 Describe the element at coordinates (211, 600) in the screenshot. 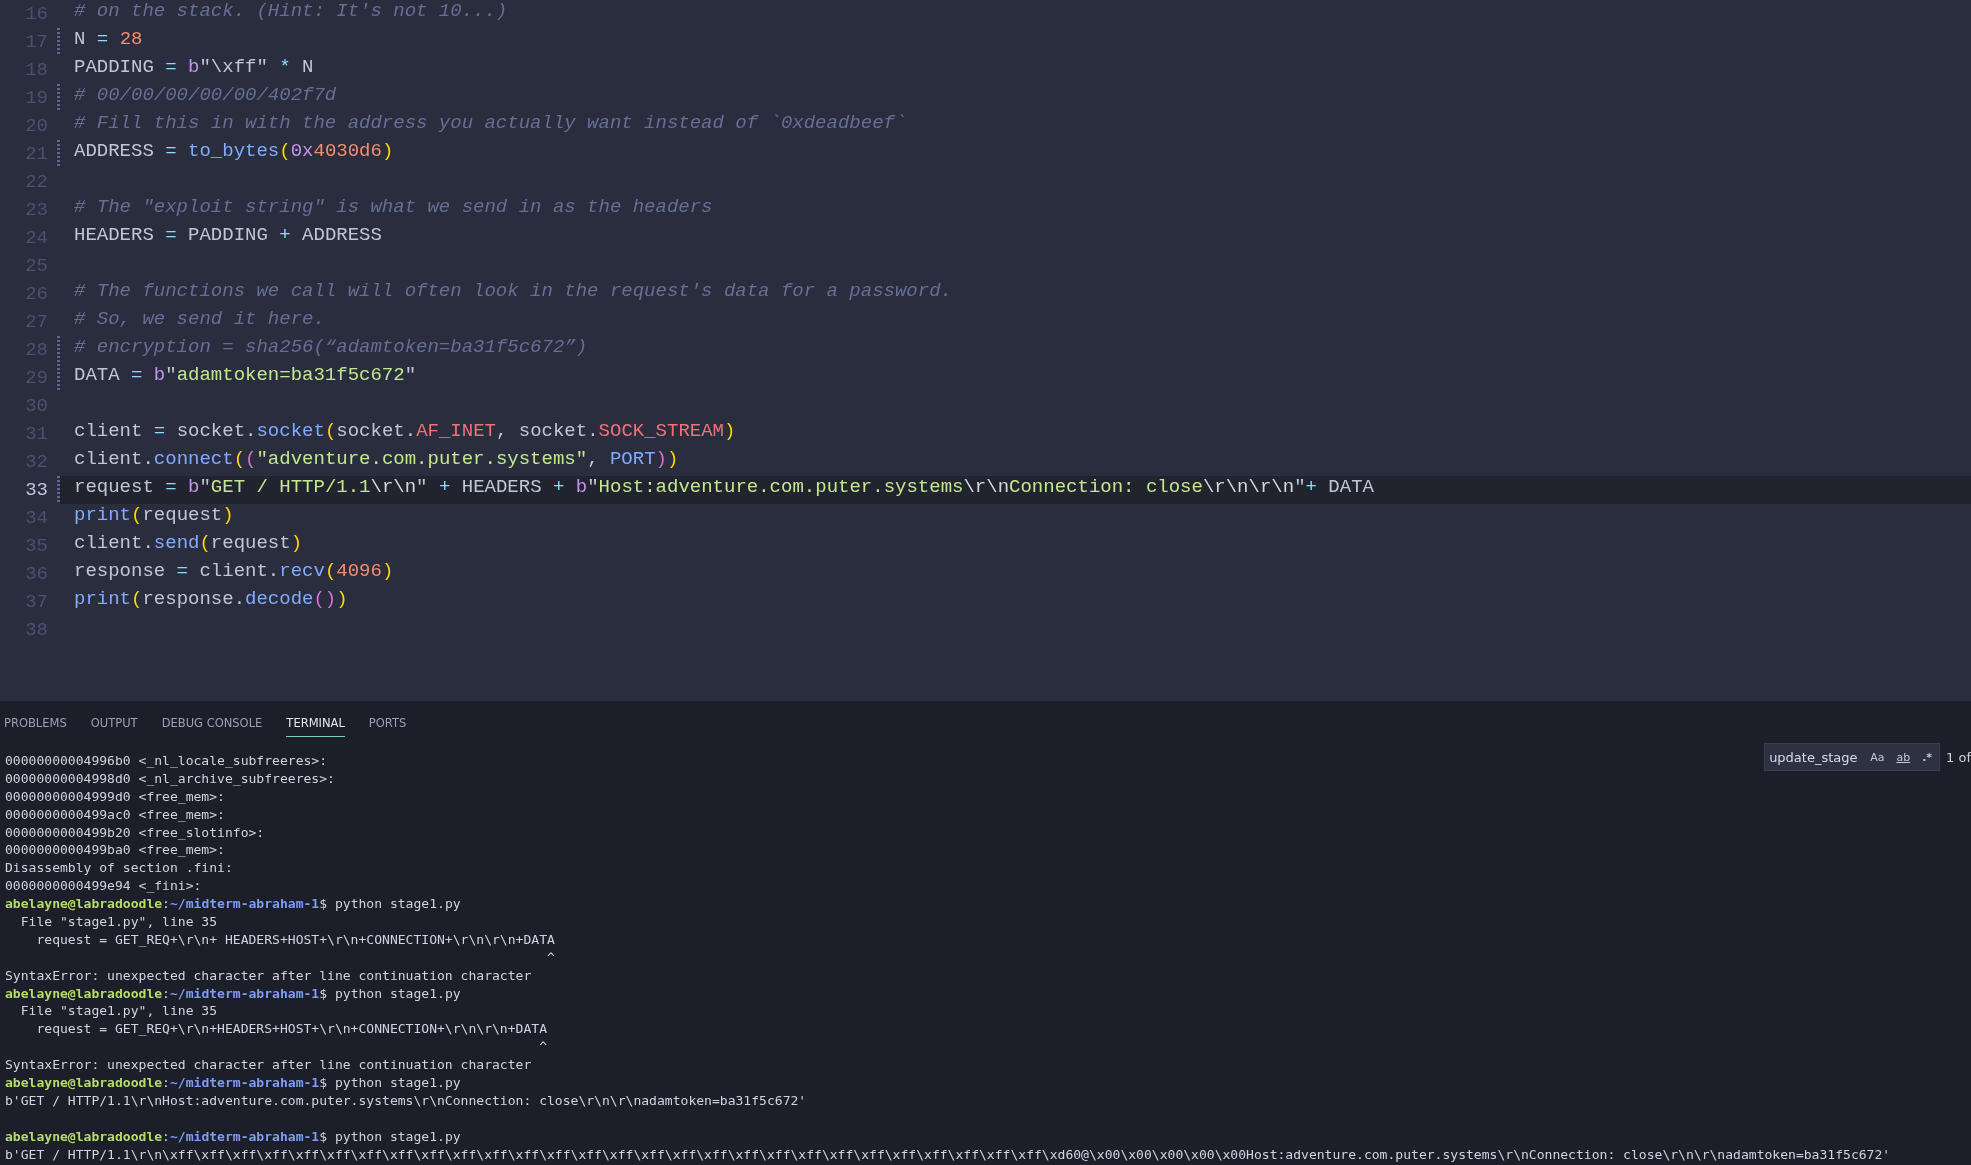

I see `code-line: print(response.decode())` at that location.